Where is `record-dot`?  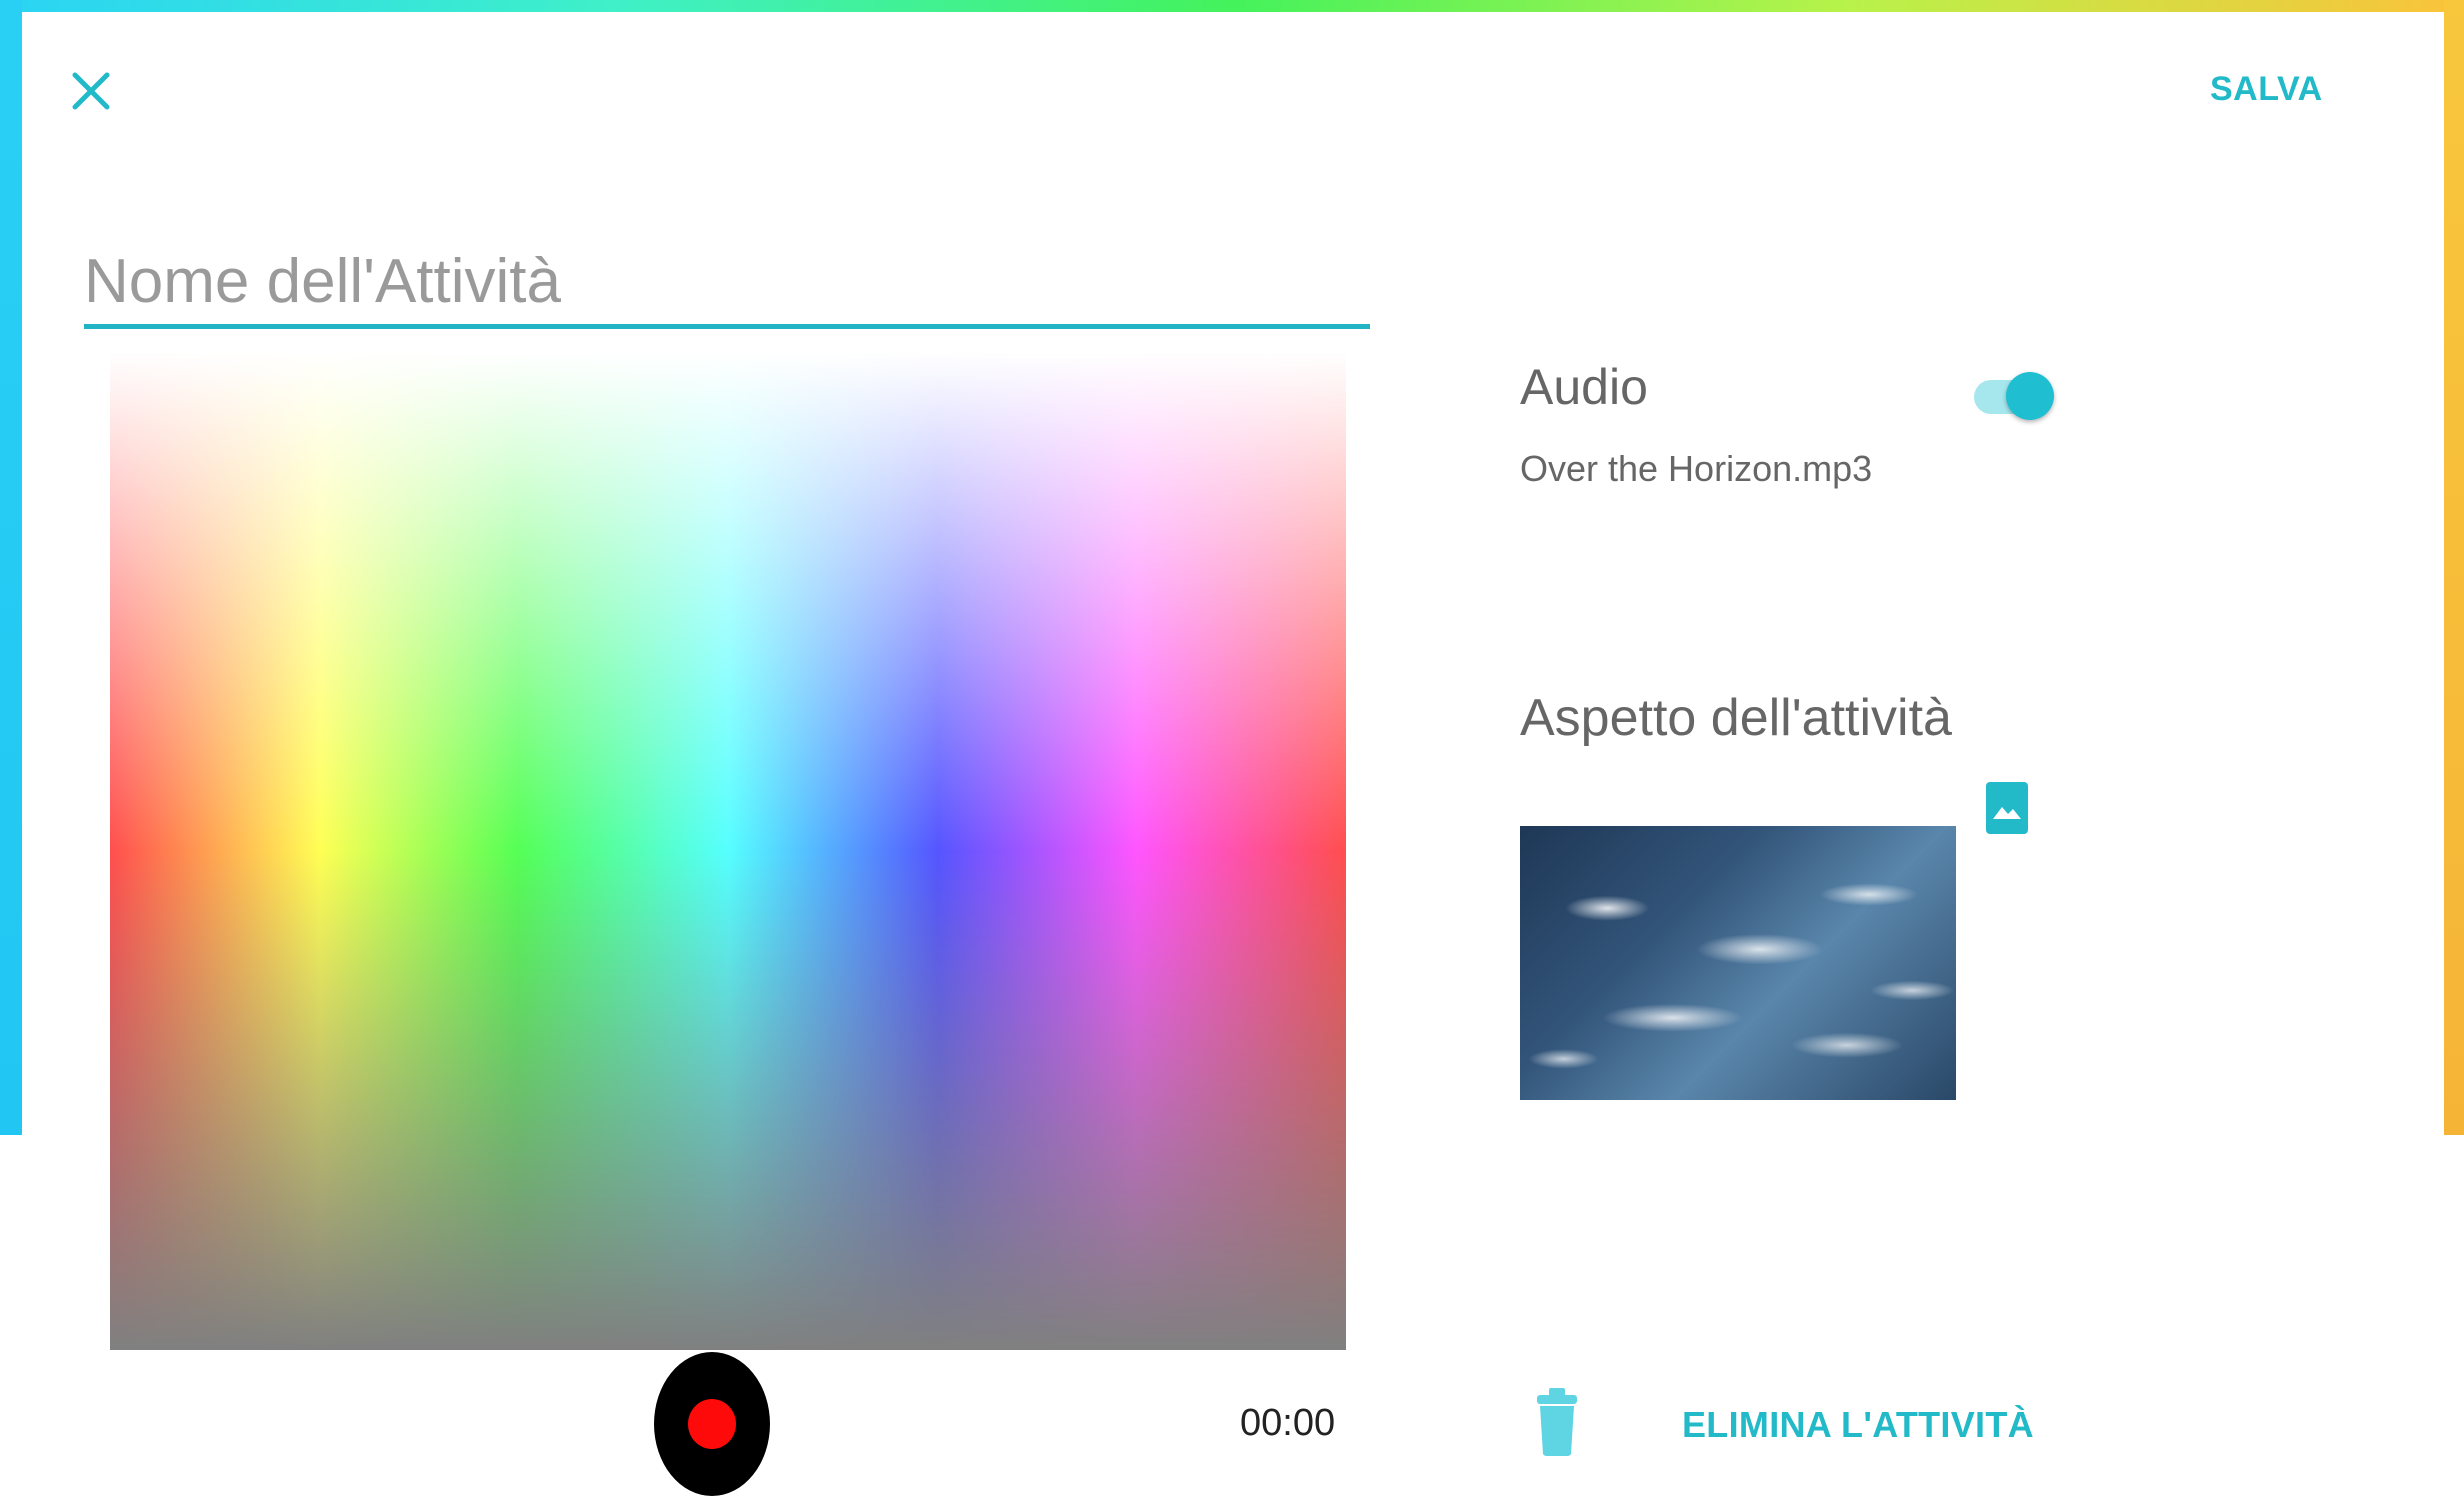
record-dot is located at coordinates (712, 1424).